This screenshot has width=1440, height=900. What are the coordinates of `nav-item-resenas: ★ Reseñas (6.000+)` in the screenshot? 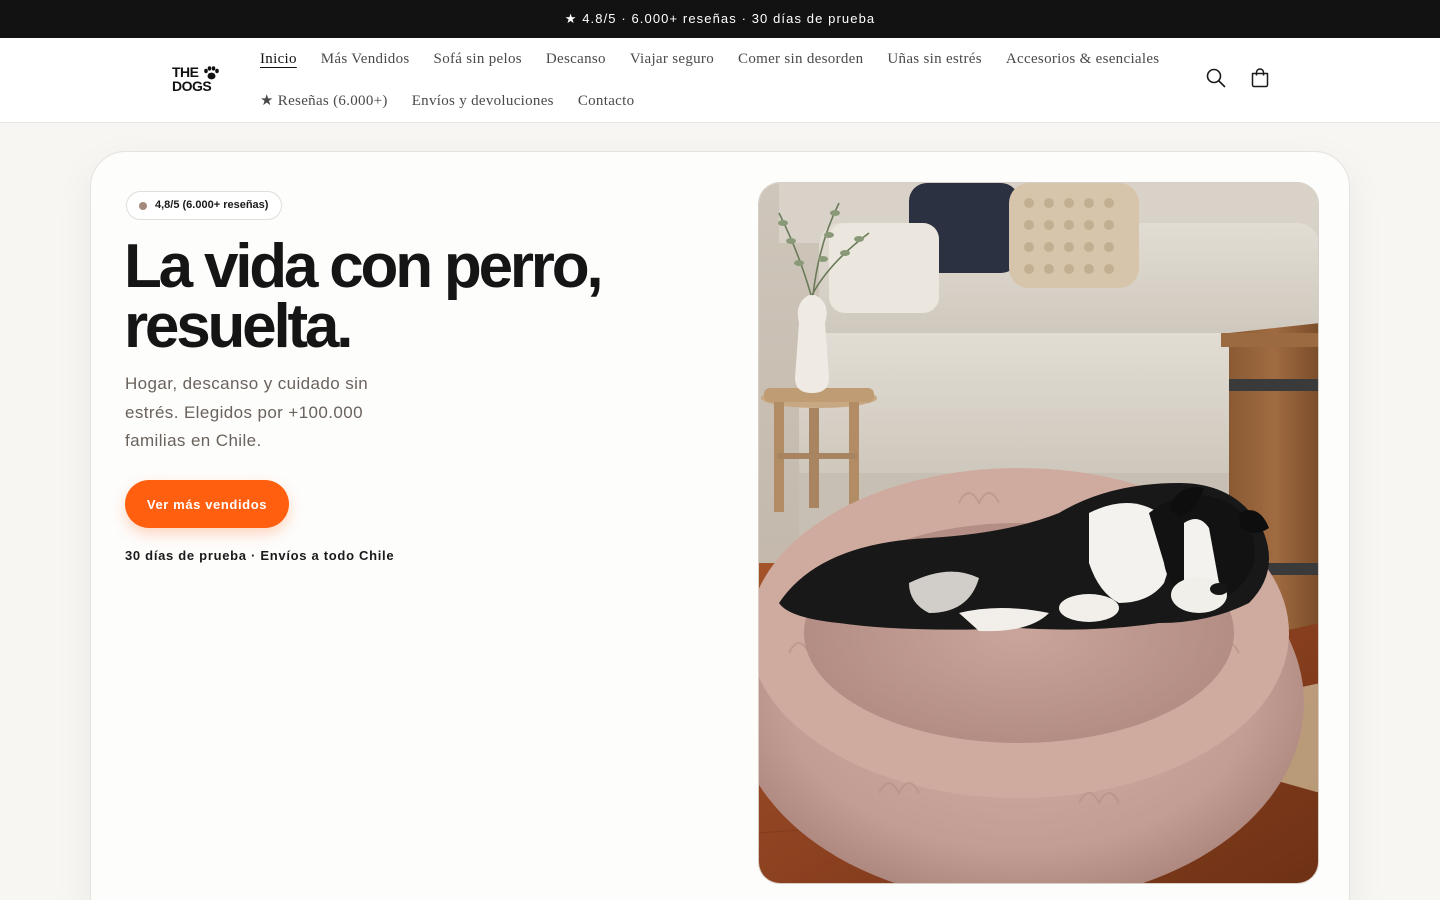 It's located at (324, 101).